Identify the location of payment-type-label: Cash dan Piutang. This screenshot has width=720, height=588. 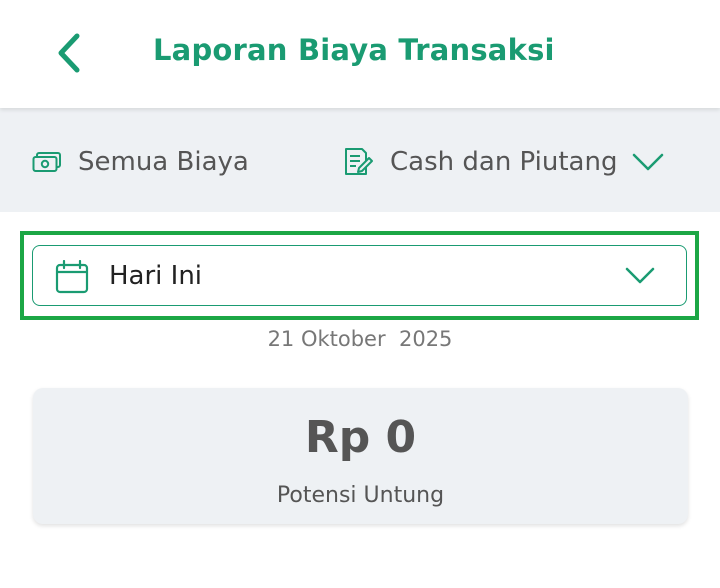
(504, 162).